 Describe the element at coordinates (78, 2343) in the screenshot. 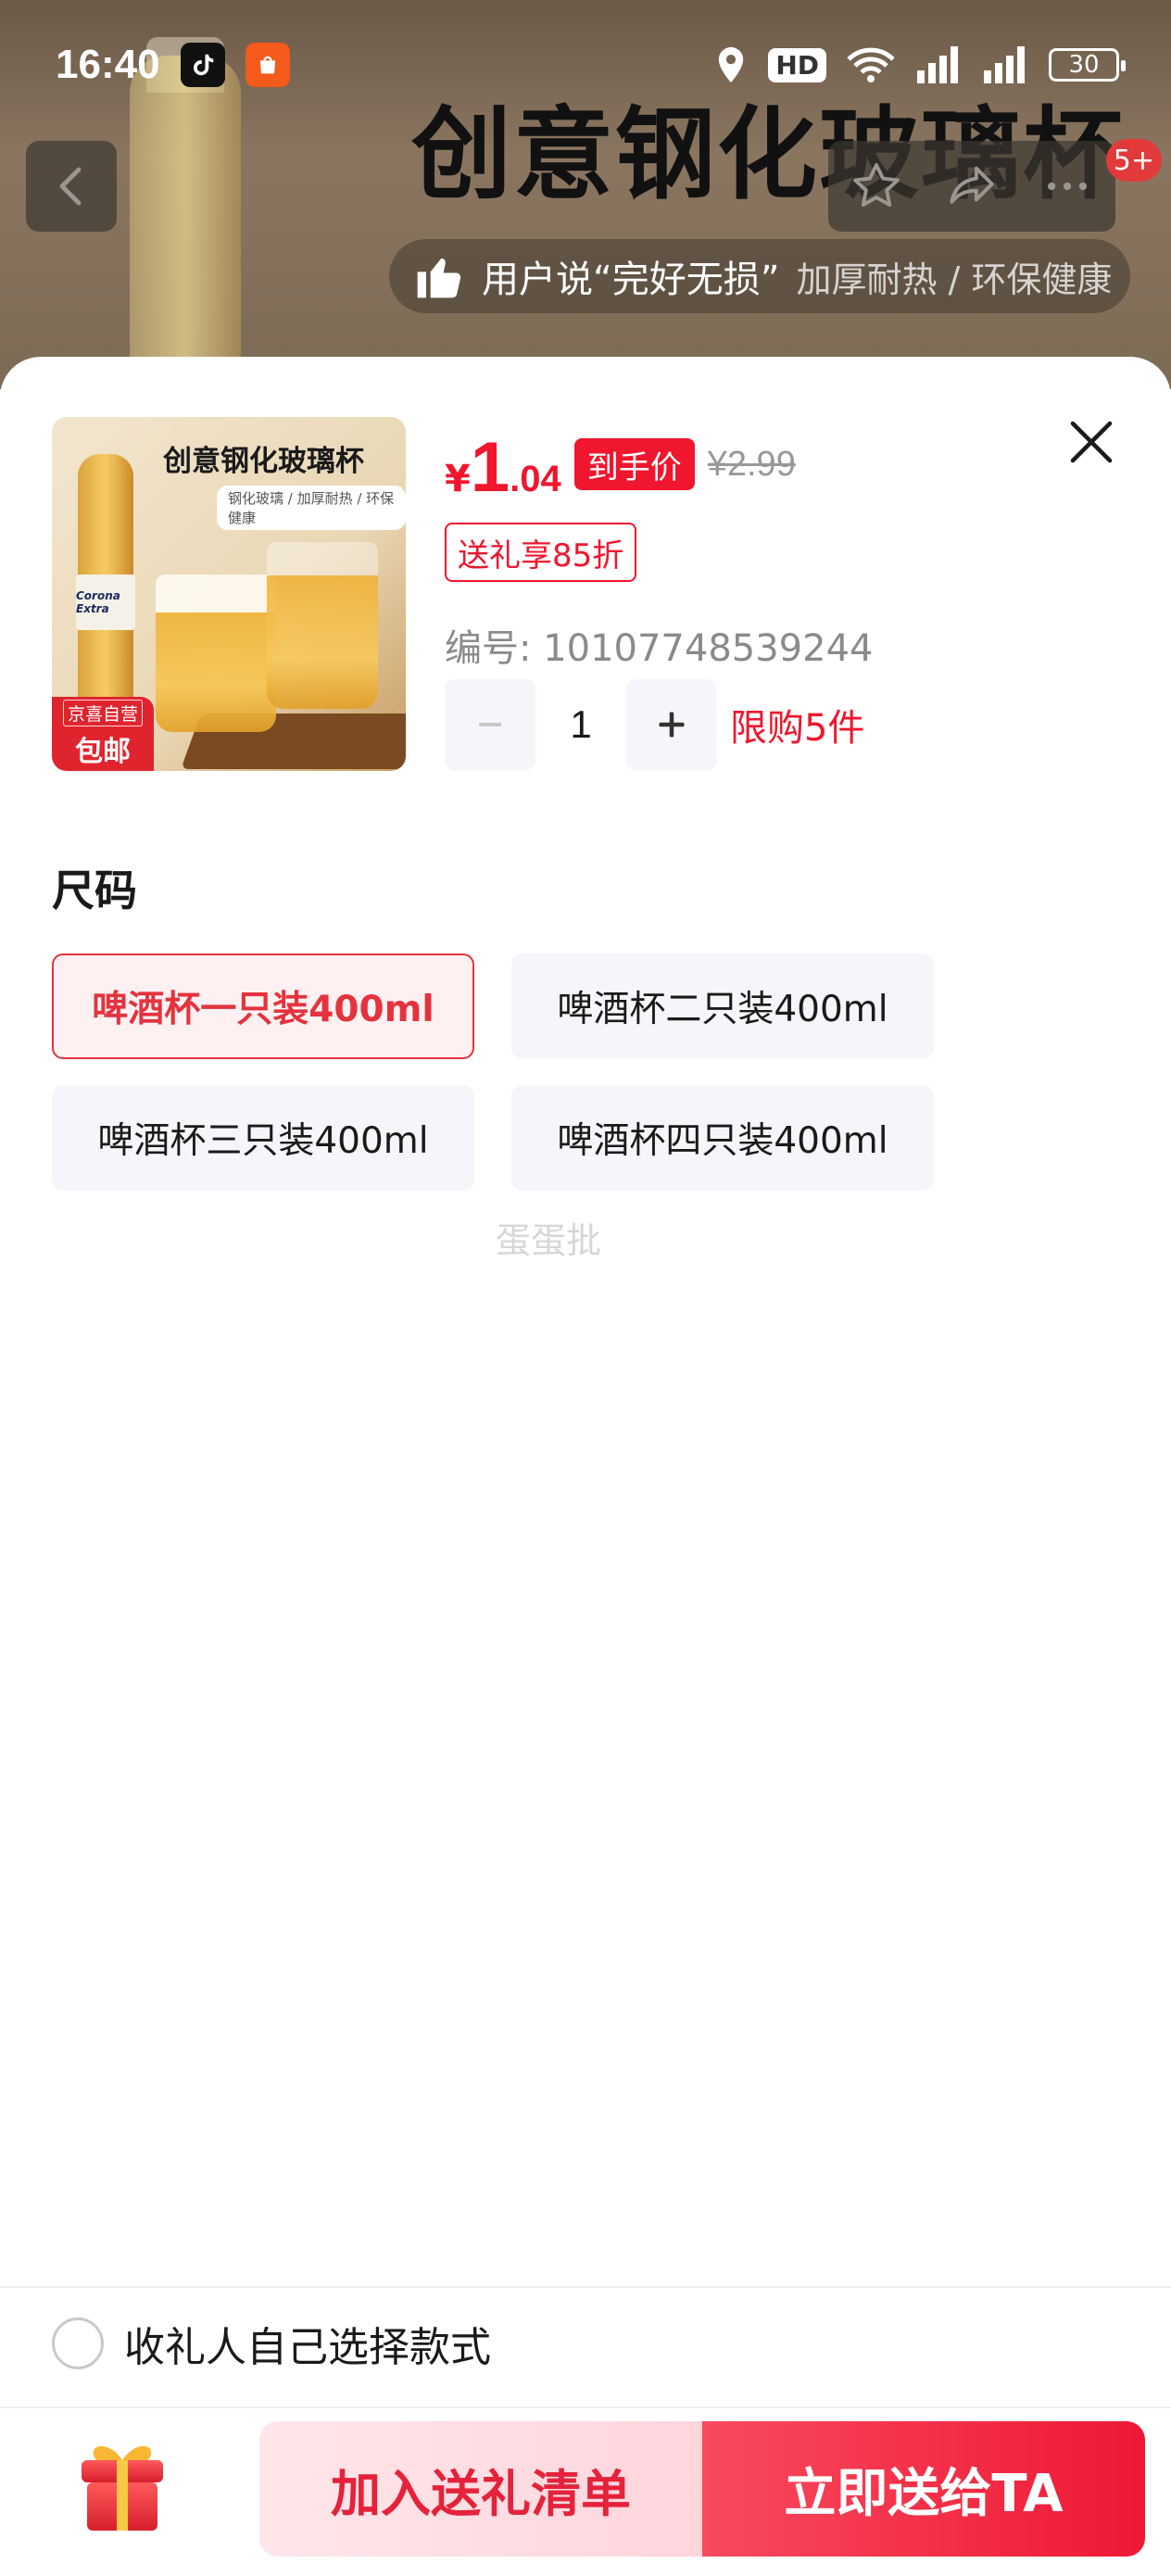

I see `recipient-choice-radio` at that location.